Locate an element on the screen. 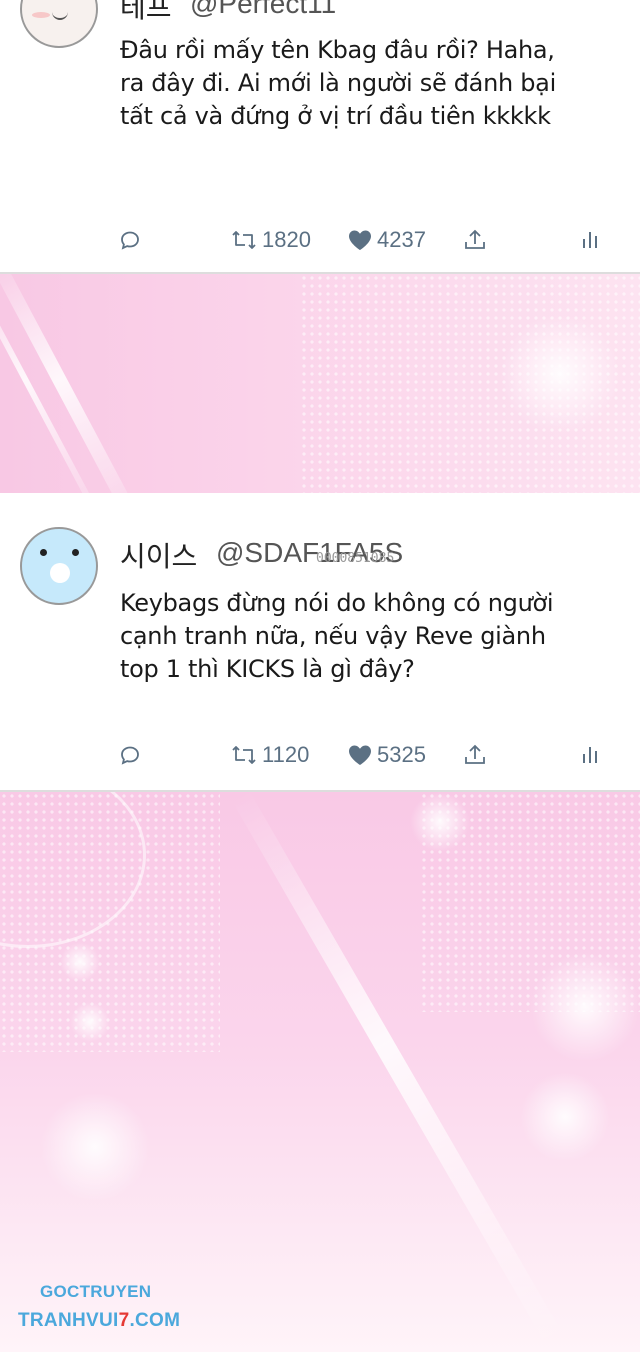  tweet-author-handle: @Perfect11 is located at coordinates (263, 10).